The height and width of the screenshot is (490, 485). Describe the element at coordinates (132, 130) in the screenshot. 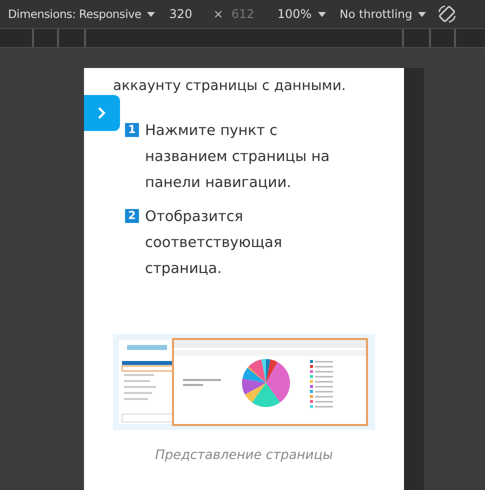

I see `step-number: 1` at that location.